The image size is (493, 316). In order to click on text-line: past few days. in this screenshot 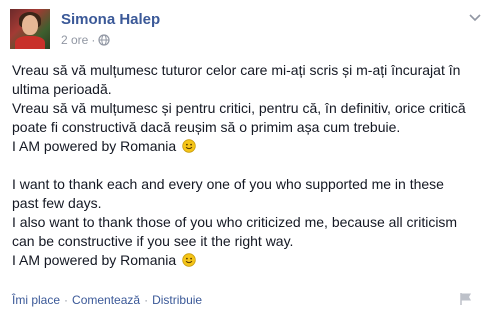, I will do `click(57, 203)`.